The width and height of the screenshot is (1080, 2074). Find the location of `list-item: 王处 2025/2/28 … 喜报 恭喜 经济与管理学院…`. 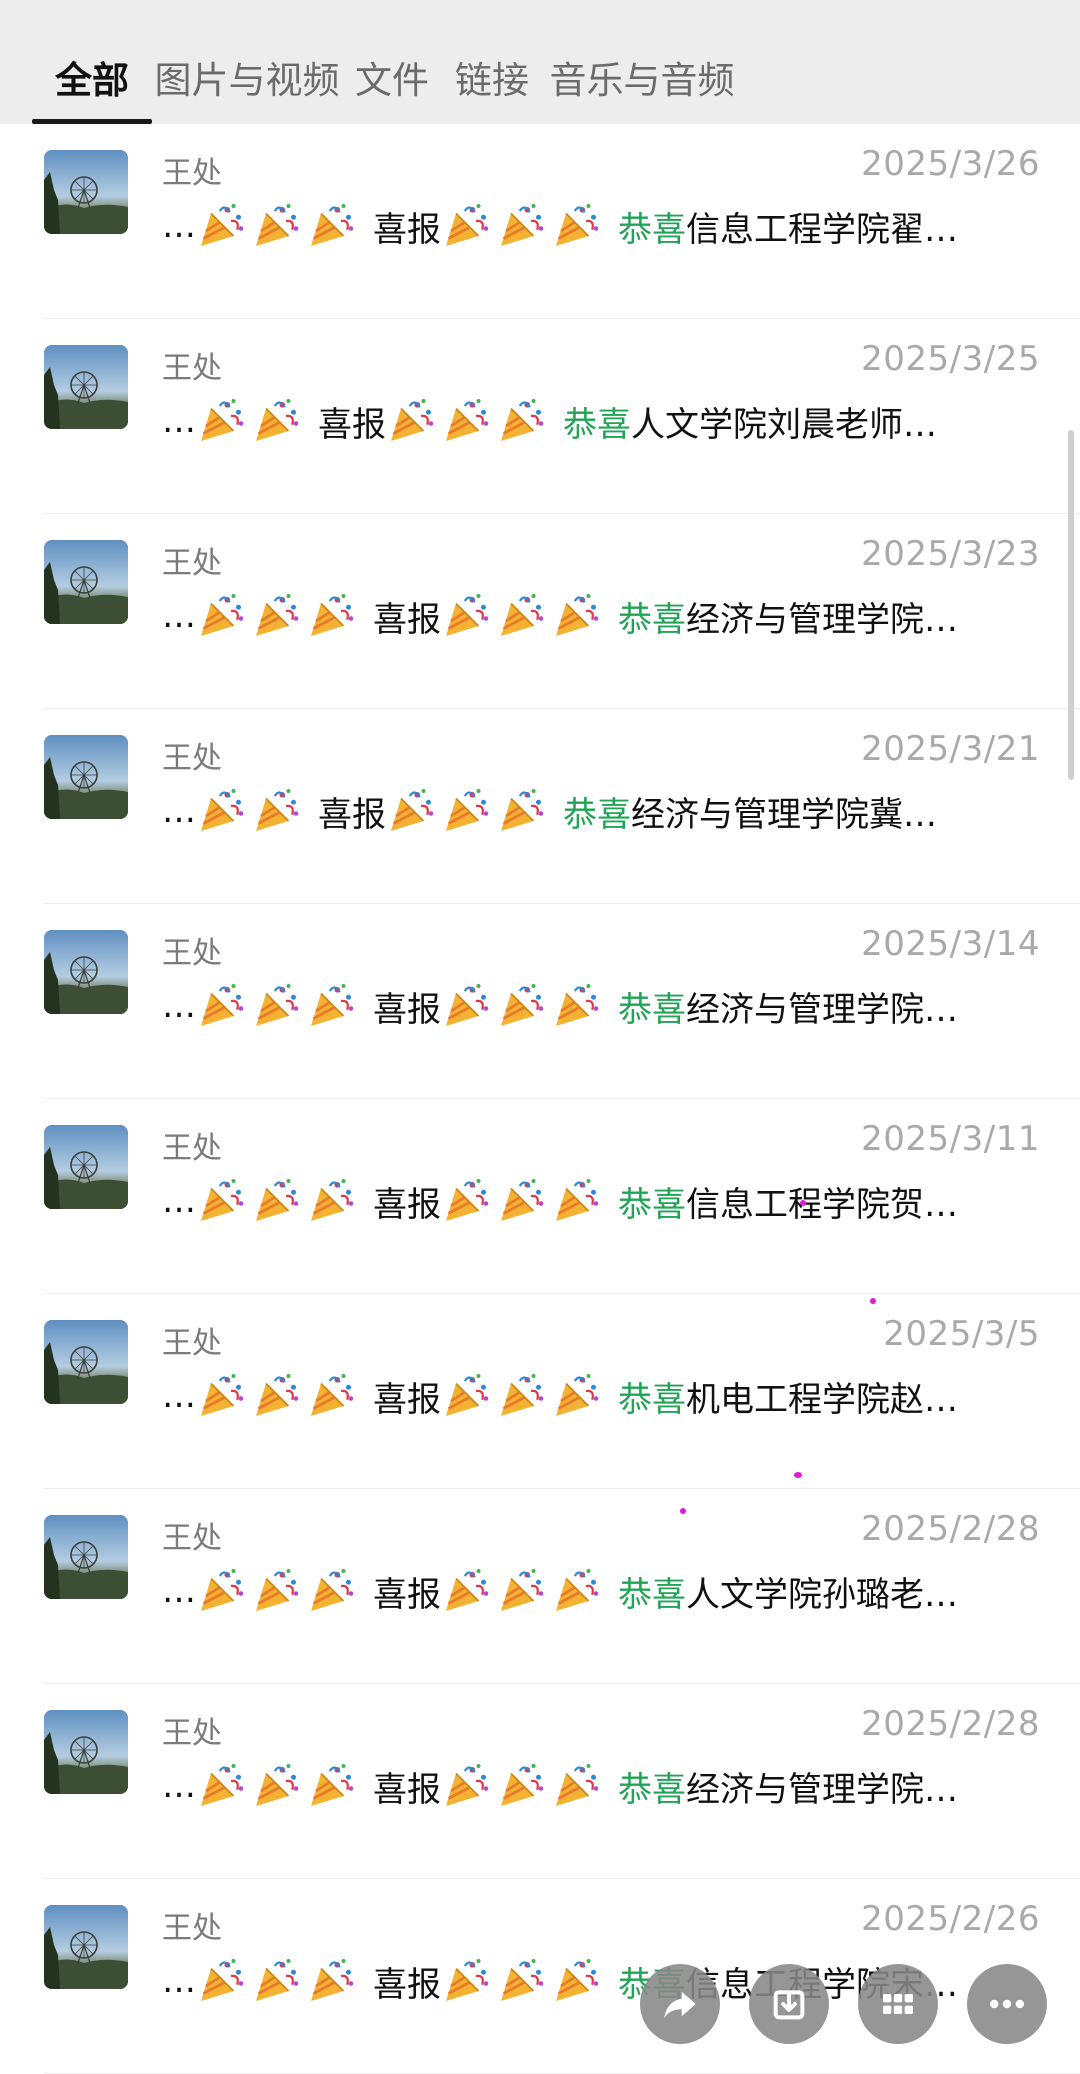

list-item: 王处 2025/2/28 … 喜报 恭喜 经济与管理学院… is located at coordinates (540, 1781).